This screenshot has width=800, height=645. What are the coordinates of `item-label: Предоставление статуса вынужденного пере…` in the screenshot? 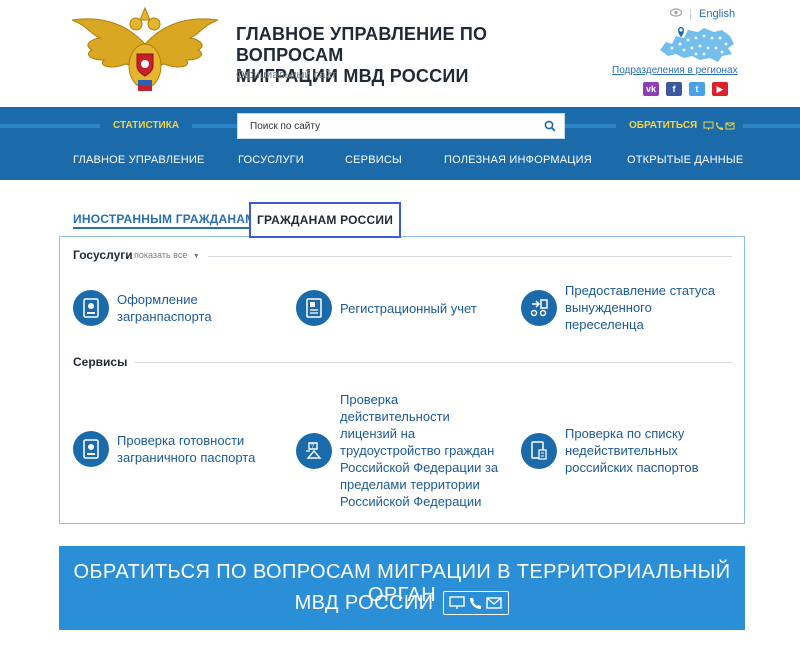 It's located at (640, 307).